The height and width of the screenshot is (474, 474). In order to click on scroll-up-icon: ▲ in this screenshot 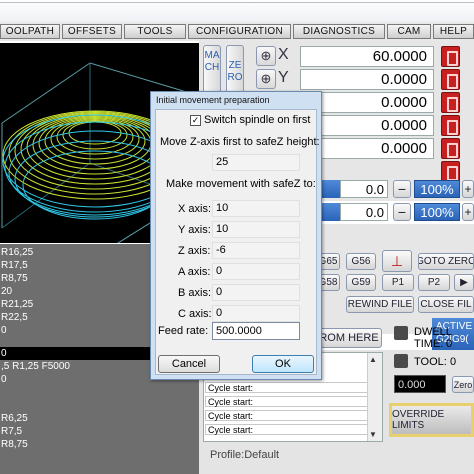, I will do `click(373, 359)`.